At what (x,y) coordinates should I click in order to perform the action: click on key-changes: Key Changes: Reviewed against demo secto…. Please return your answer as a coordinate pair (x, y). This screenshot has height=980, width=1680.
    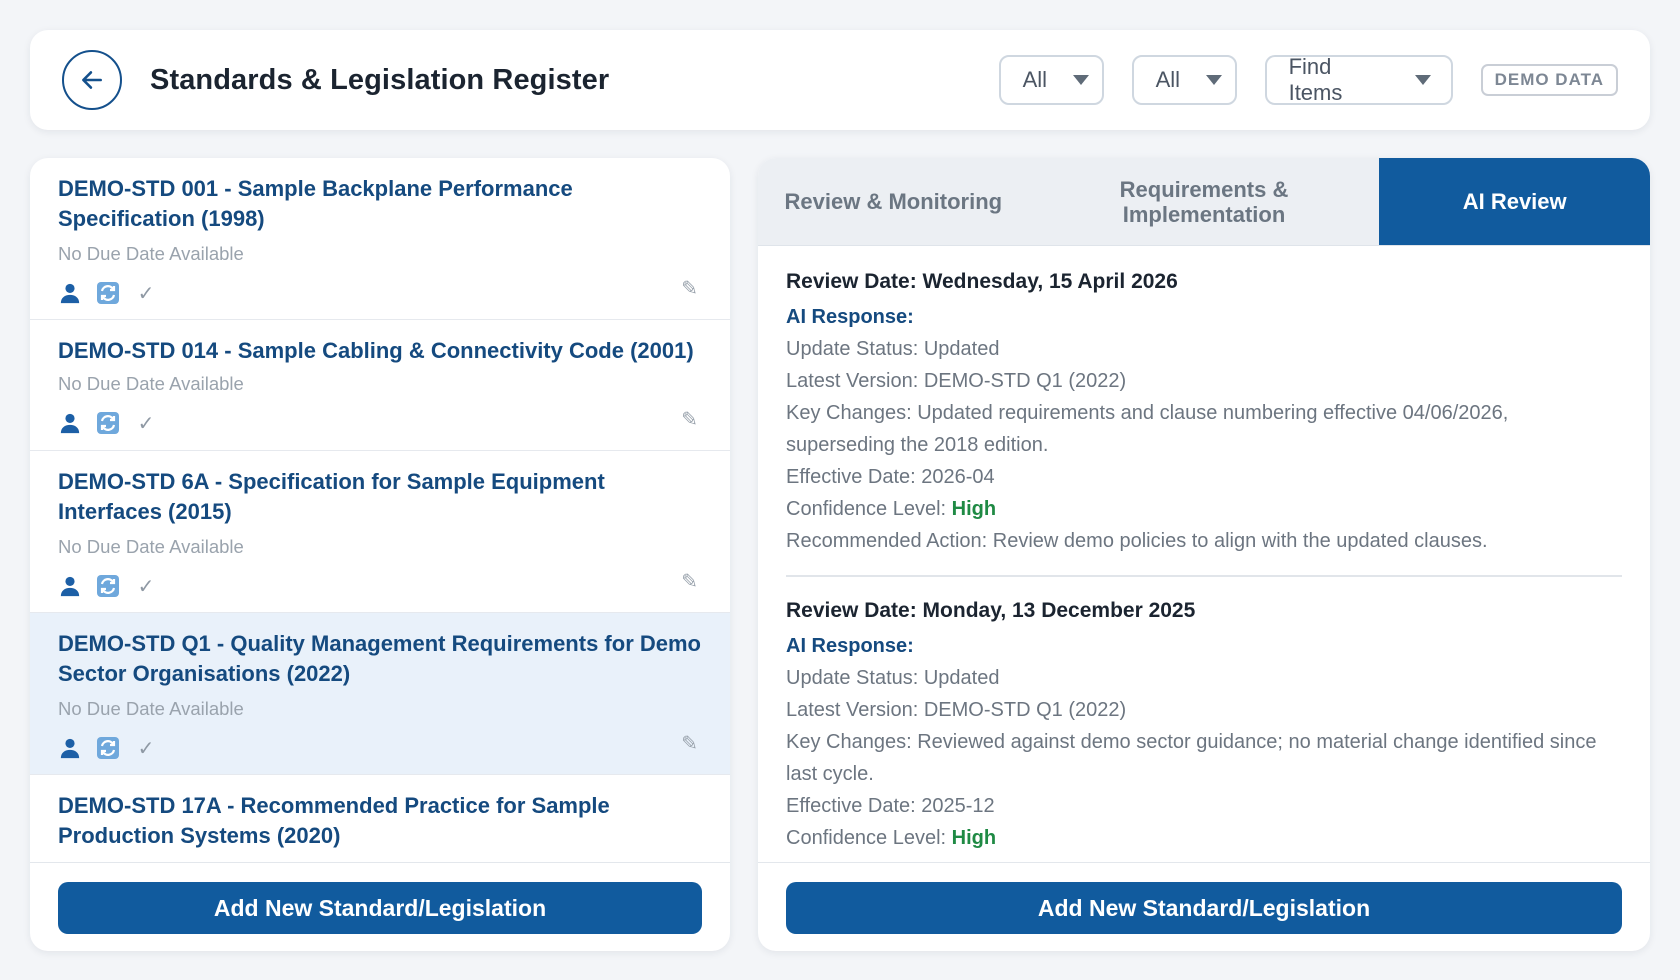
    Looking at the image, I should click on (1191, 758).